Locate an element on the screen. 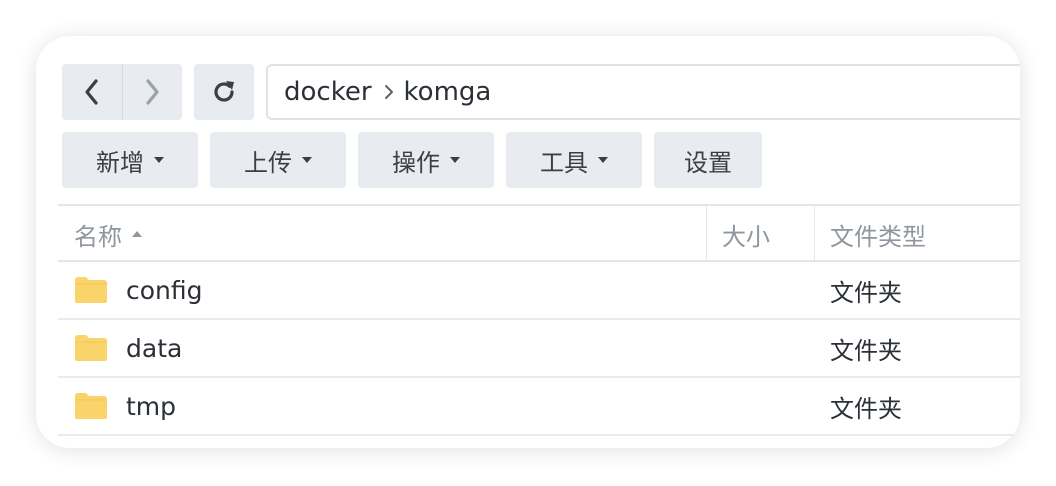 The height and width of the screenshot is (486, 1056). column-header-type: 文件类型 is located at coordinates (878, 234).